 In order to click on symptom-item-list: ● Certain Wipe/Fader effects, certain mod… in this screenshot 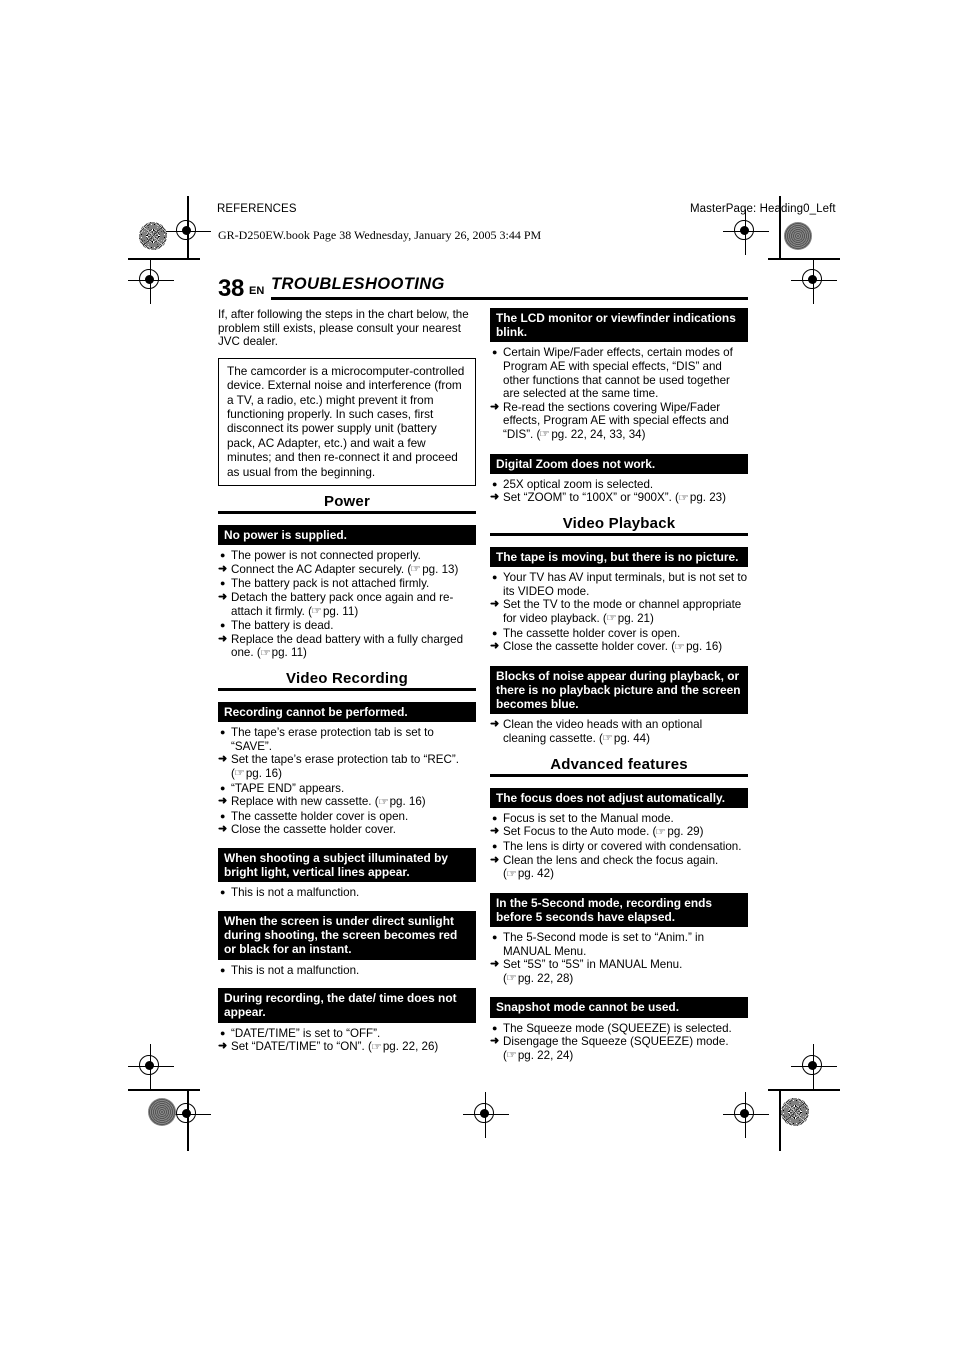, I will do `click(619, 394)`.